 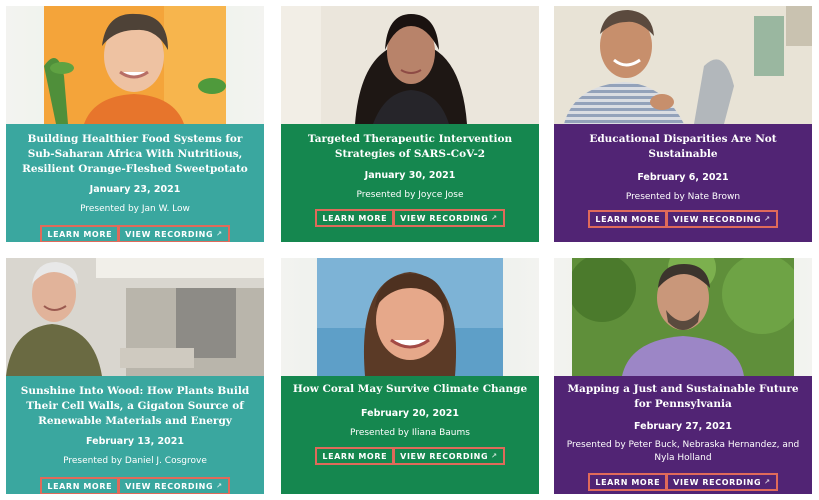 I want to click on event-presenter: Presented by Iliana Baums, so click(x=410, y=433).